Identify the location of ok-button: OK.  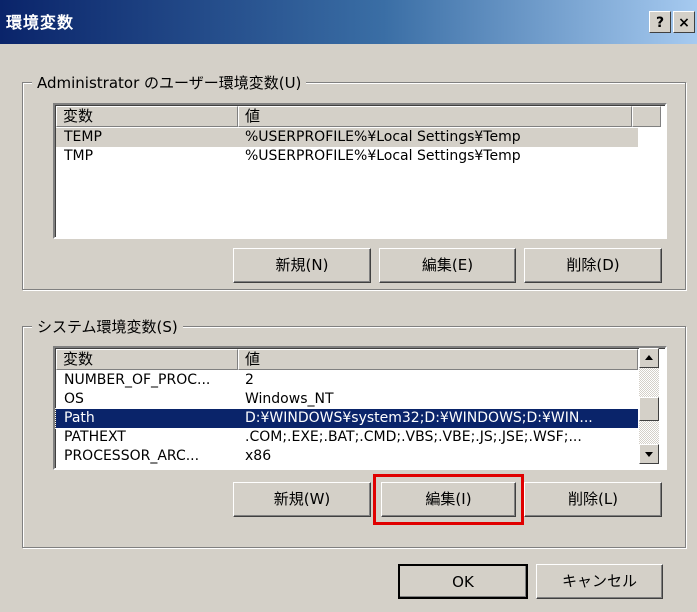
(463, 581).